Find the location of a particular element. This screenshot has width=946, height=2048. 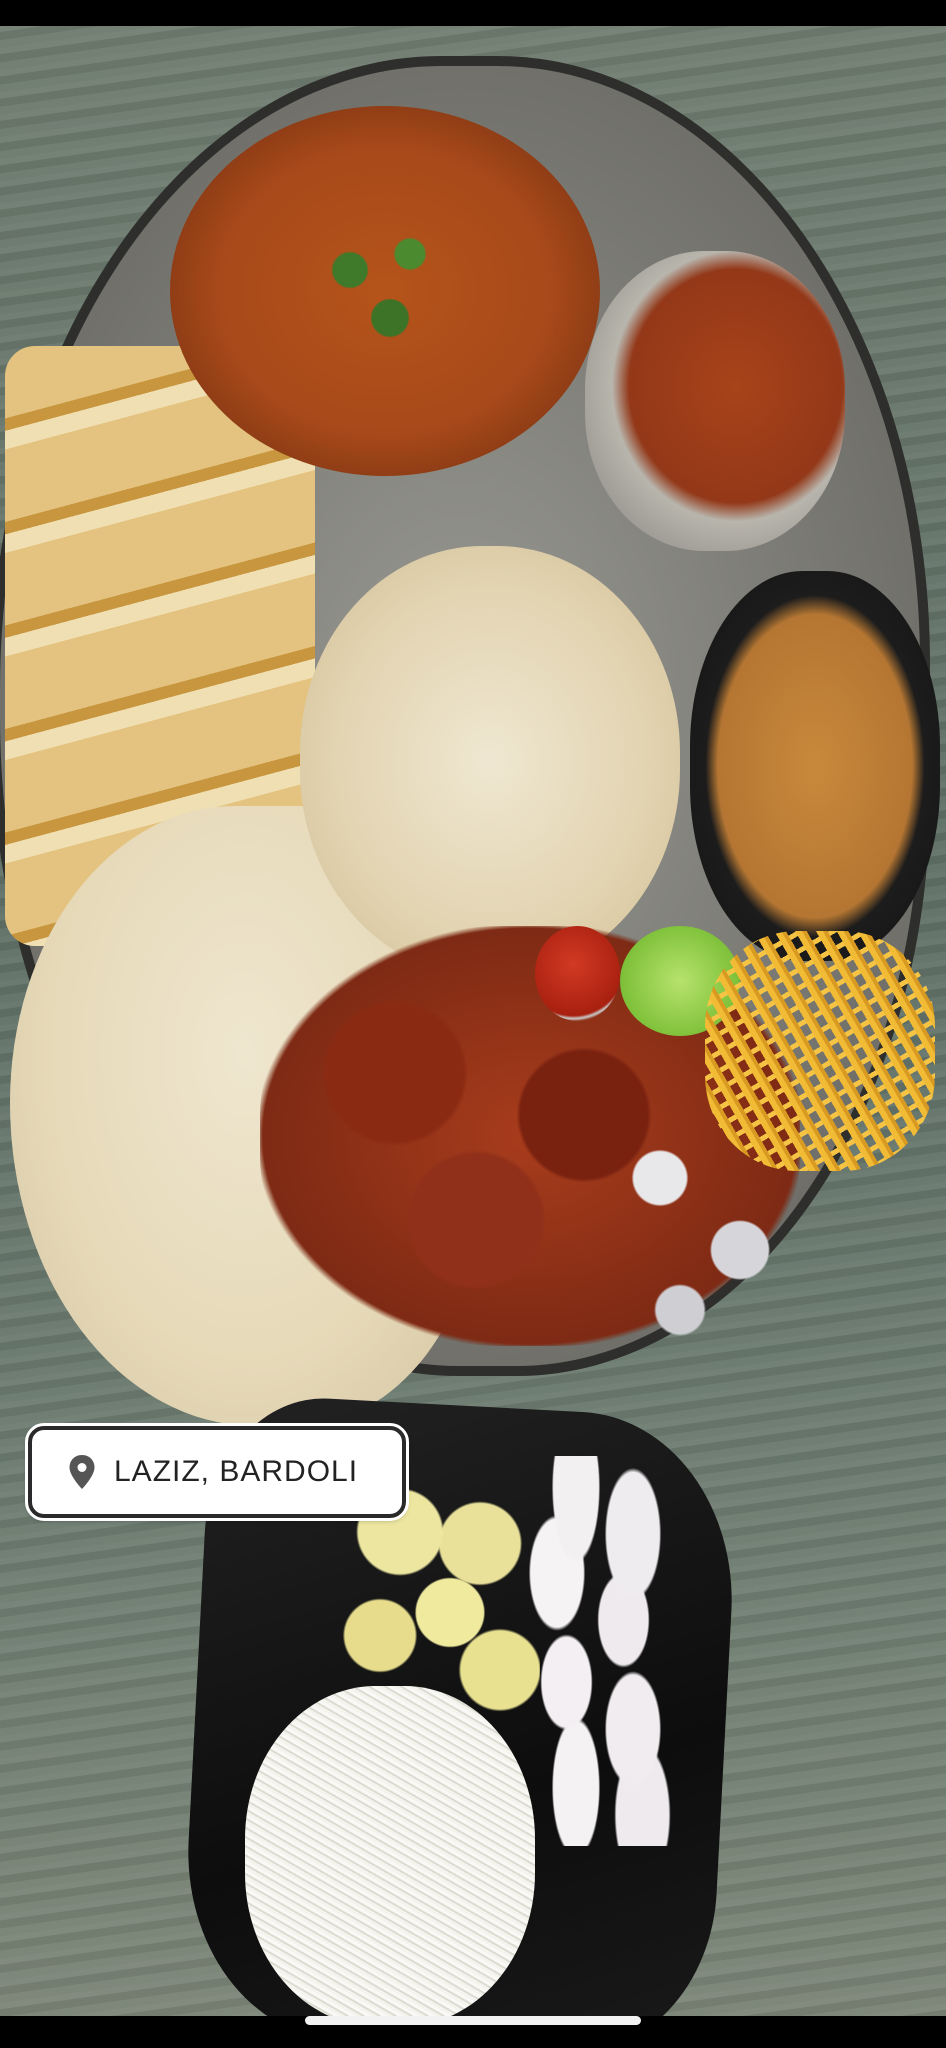

status-bar is located at coordinates (473, 13).